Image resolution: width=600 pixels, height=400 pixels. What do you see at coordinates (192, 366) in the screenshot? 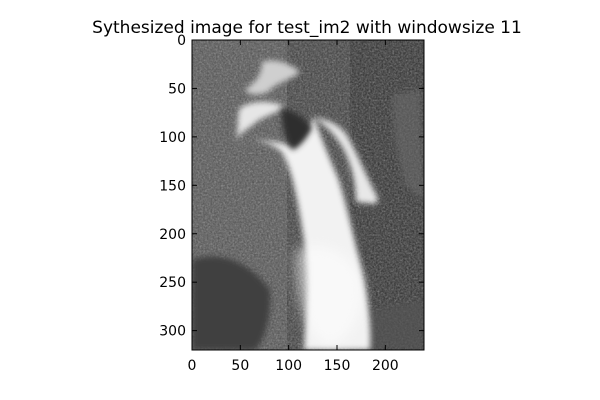
I see `x-tick-label: 0` at bounding box center [192, 366].